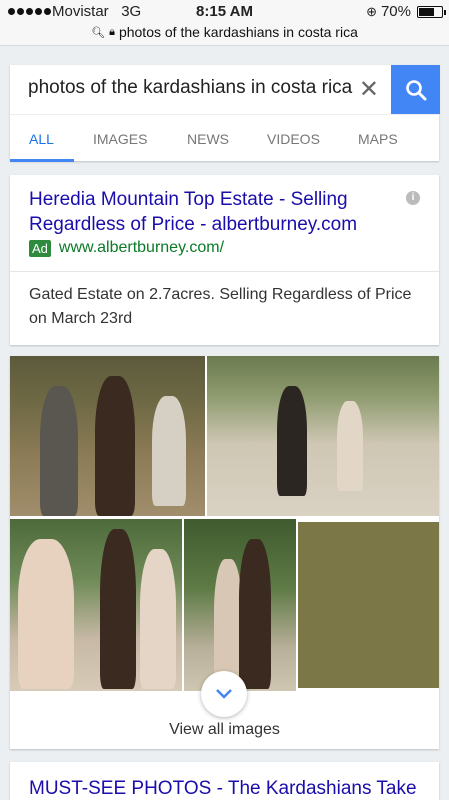 Image resolution: width=449 pixels, height=800 pixels. I want to click on tab-all: ALL, so click(41, 139).